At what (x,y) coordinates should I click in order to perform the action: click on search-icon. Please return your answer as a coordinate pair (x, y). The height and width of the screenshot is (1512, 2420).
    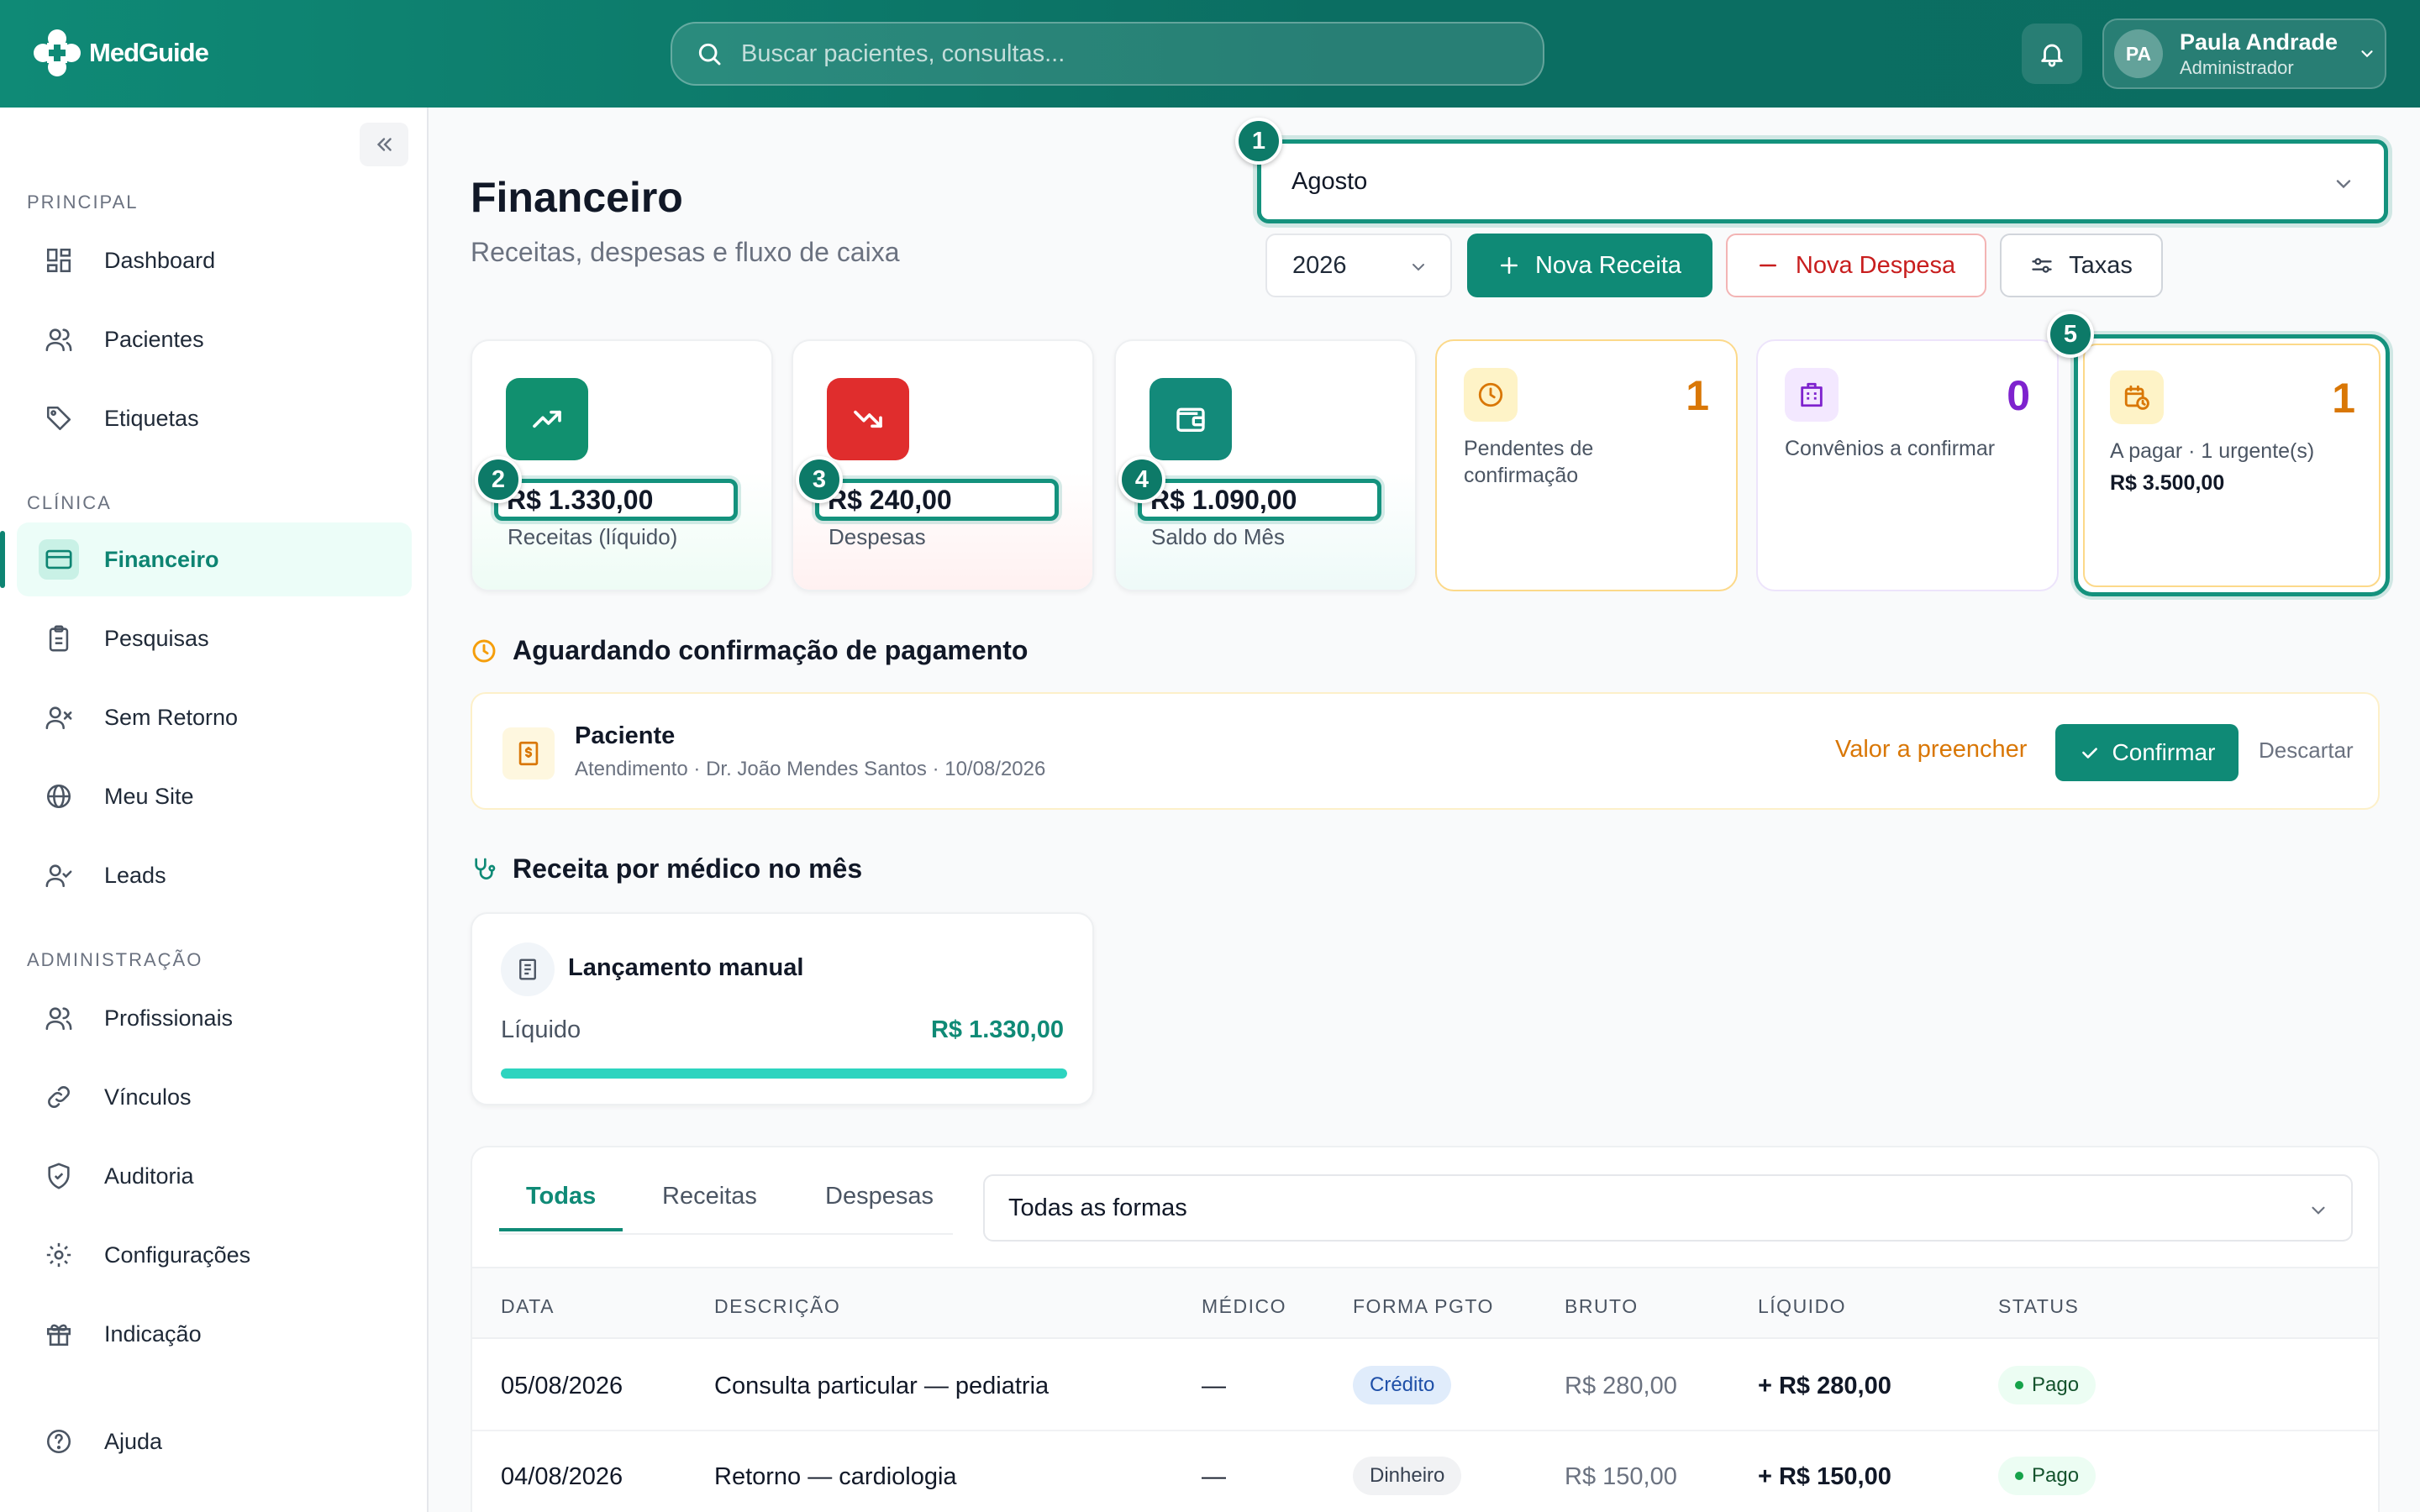
    Looking at the image, I should click on (709, 53).